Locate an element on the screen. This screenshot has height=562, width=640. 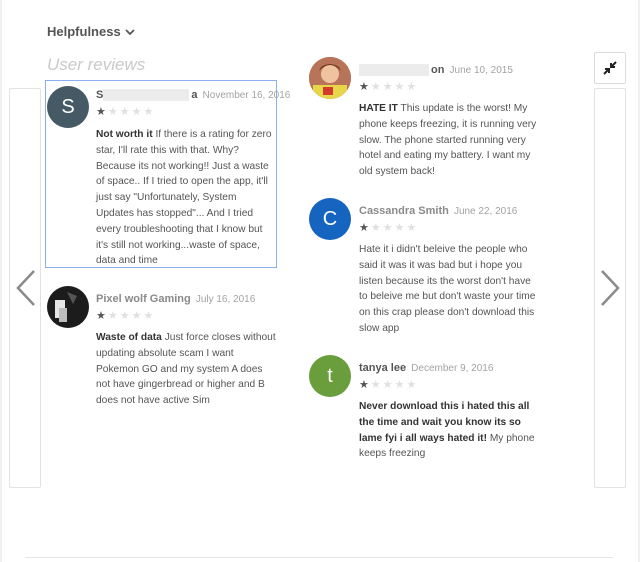
section-heading: User reviews is located at coordinates (96, 64).